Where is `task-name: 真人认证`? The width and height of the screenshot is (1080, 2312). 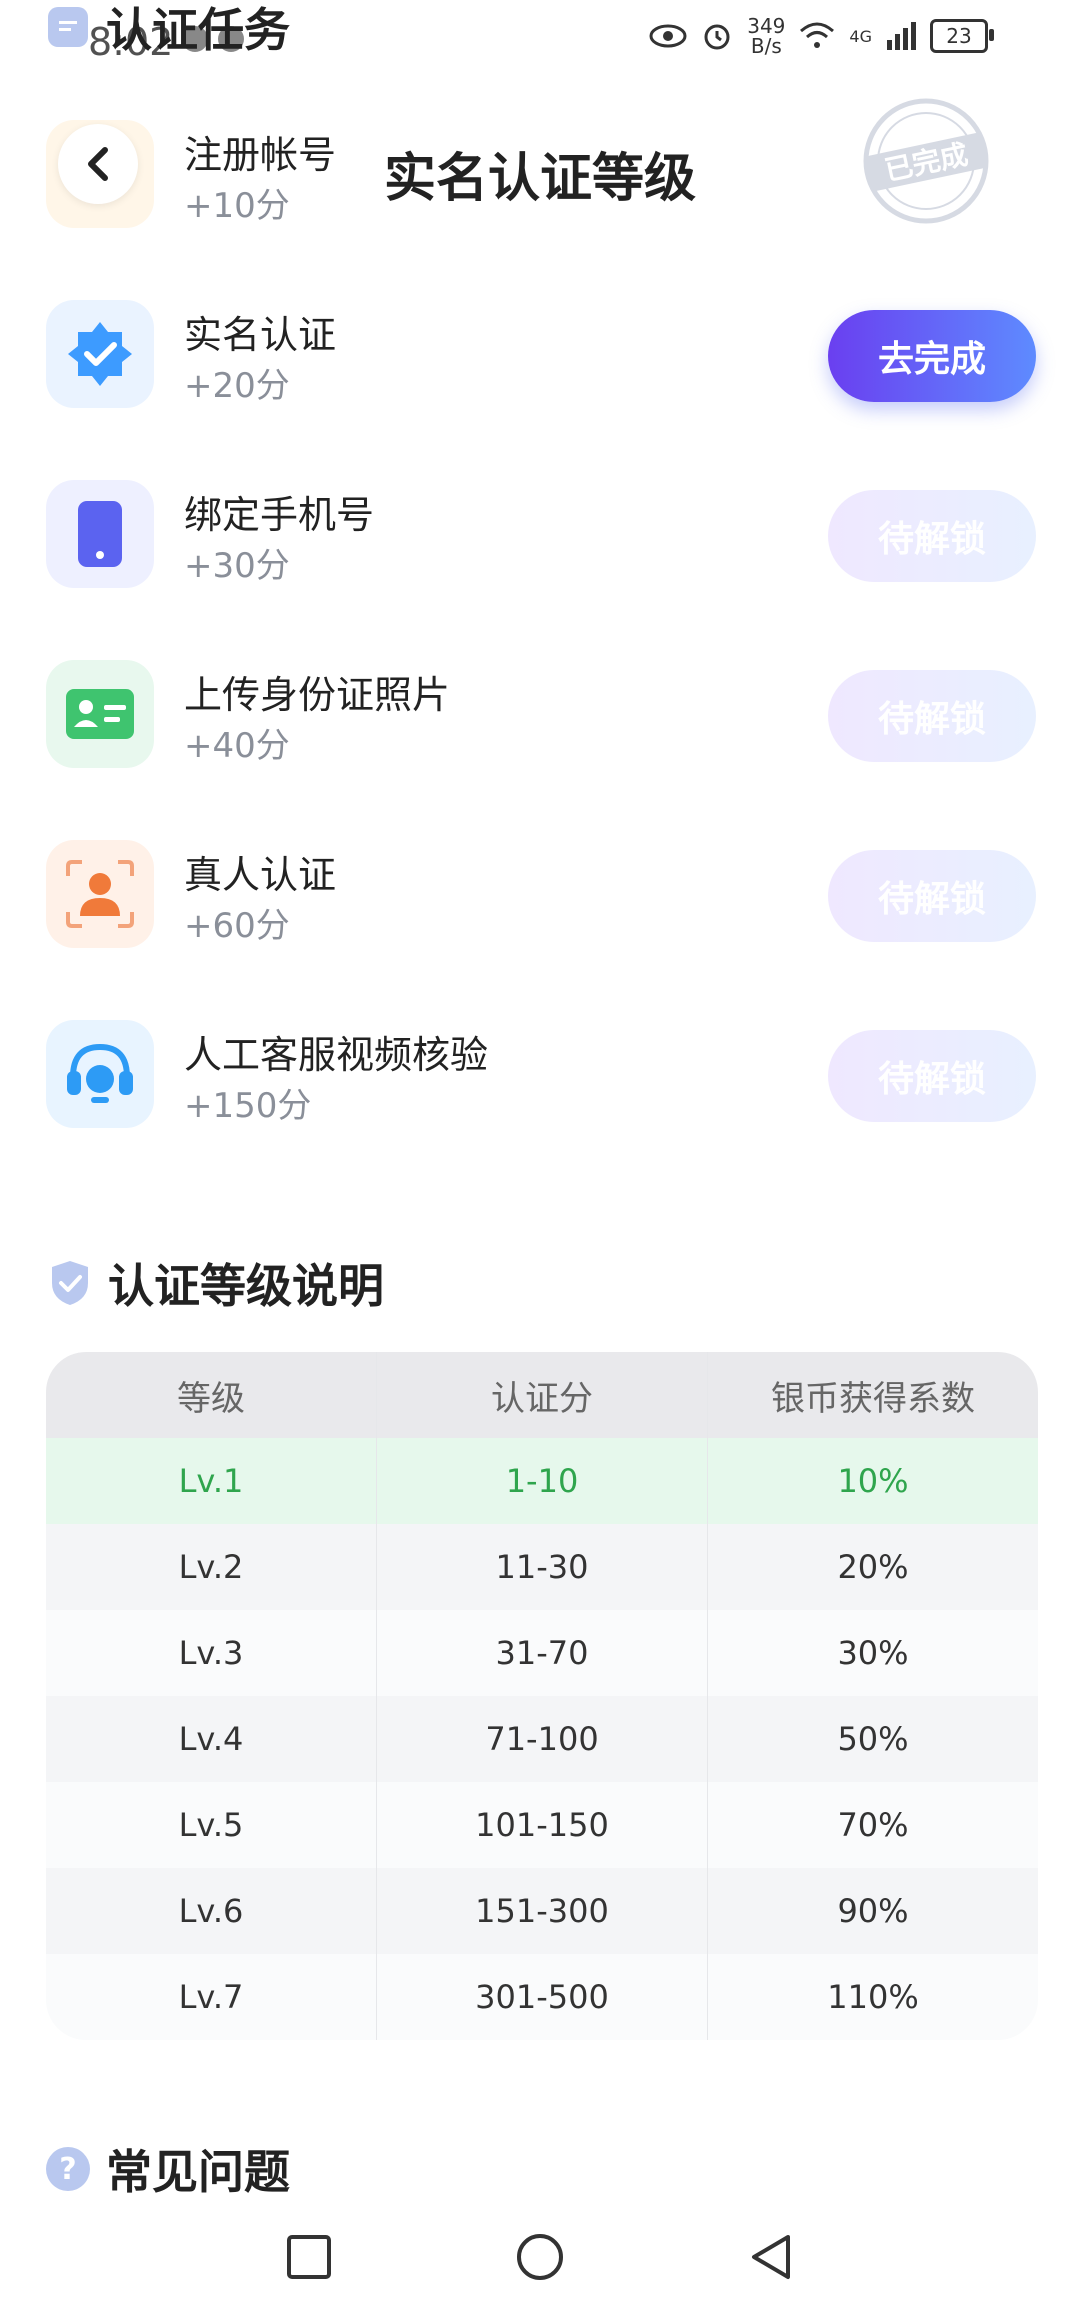 task-name: 真人认证 is located at coordinates (260, 875).